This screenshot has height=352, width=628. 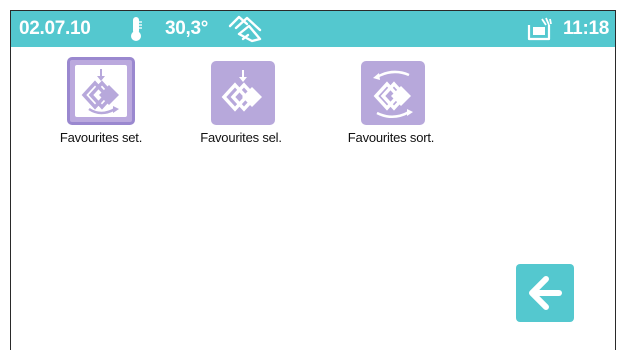 I want to click on favourites-sort-button, so click(x=393, y=93).